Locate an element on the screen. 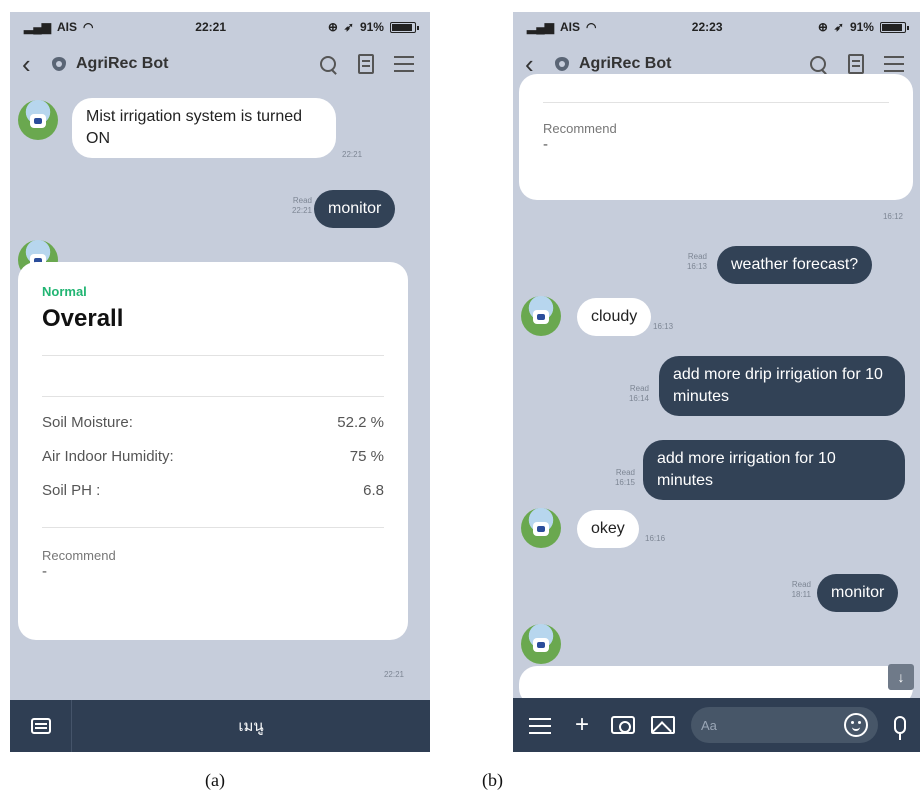 The height and width of the screenshot is (798, 920). message-time: 16:16 is located at coordinates (655, 538).